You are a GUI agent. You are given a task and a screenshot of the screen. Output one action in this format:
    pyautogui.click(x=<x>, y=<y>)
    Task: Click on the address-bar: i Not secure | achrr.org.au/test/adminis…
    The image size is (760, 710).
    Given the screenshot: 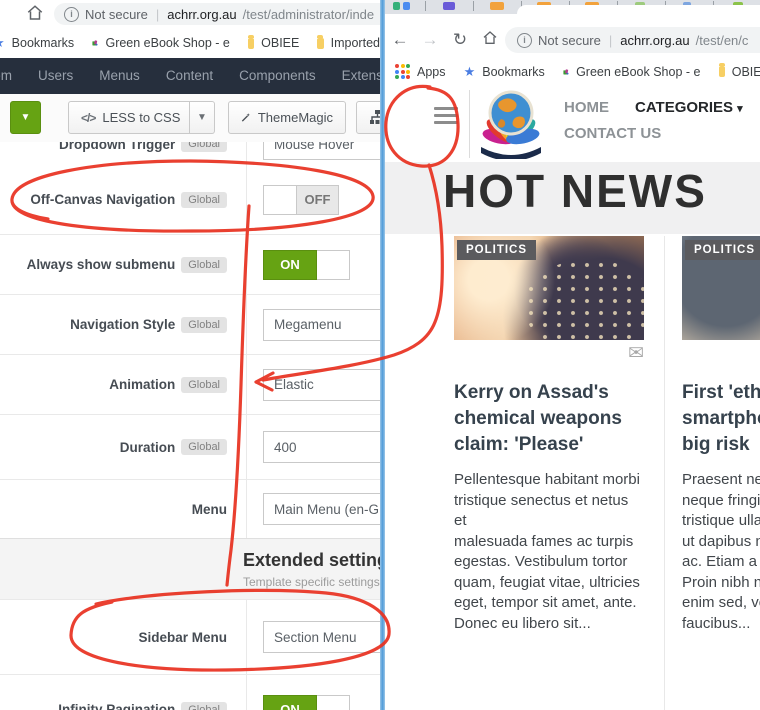 What is the action you would take?
    pyautogui.click(x=217, y=14)
    